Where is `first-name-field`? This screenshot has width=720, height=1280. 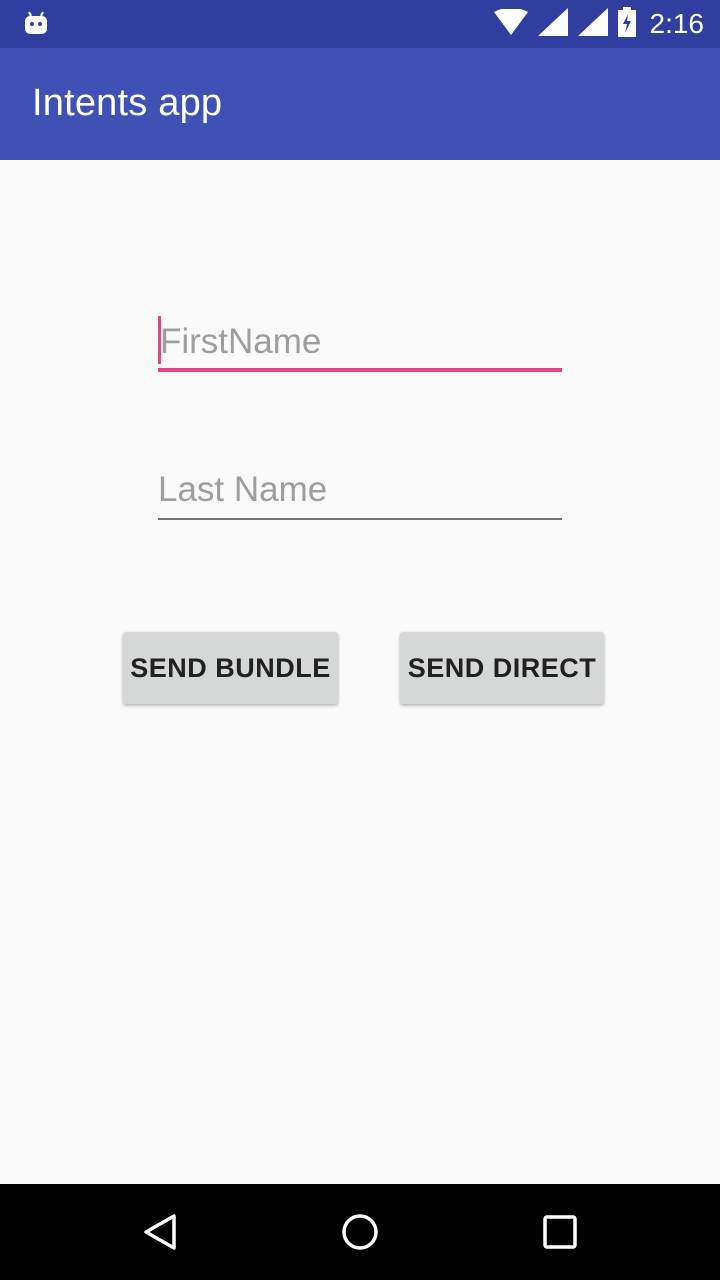 first-name-field is located at coordinates (361, 344).